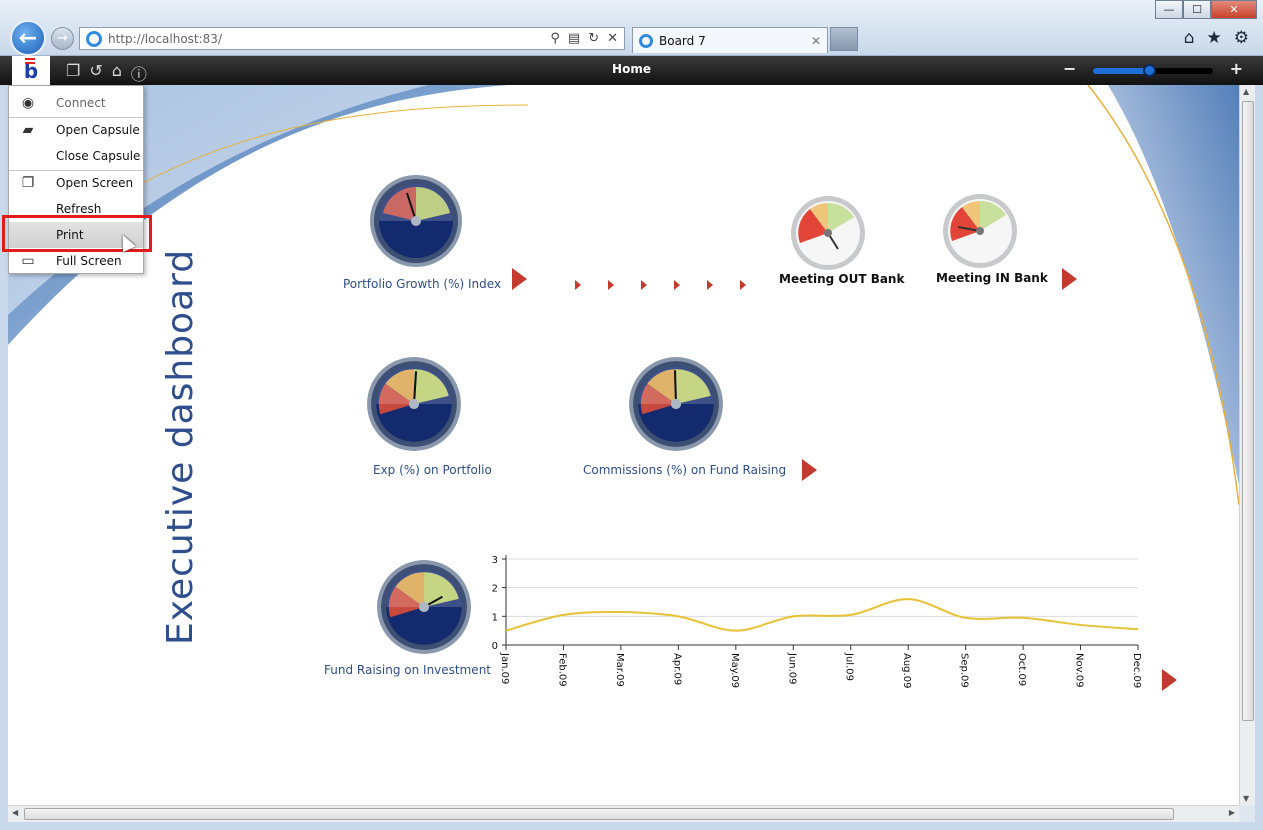 The height and width of the screenshot is (830, 1263). Describe the element at coordinates (28, 38) in the screenshot. I see `back-arrow-icon: ←` at that location.